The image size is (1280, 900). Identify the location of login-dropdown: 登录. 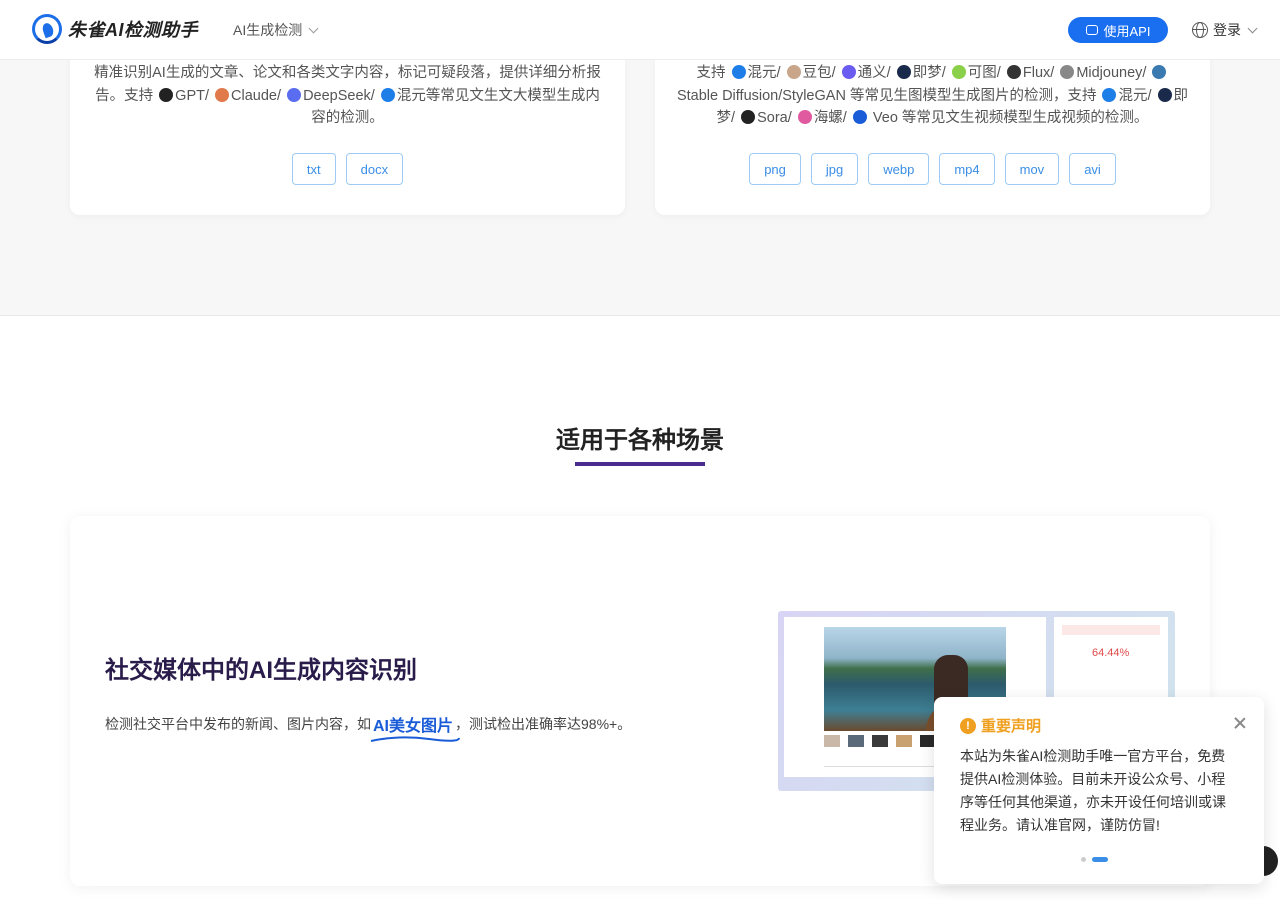
(1225, 30).